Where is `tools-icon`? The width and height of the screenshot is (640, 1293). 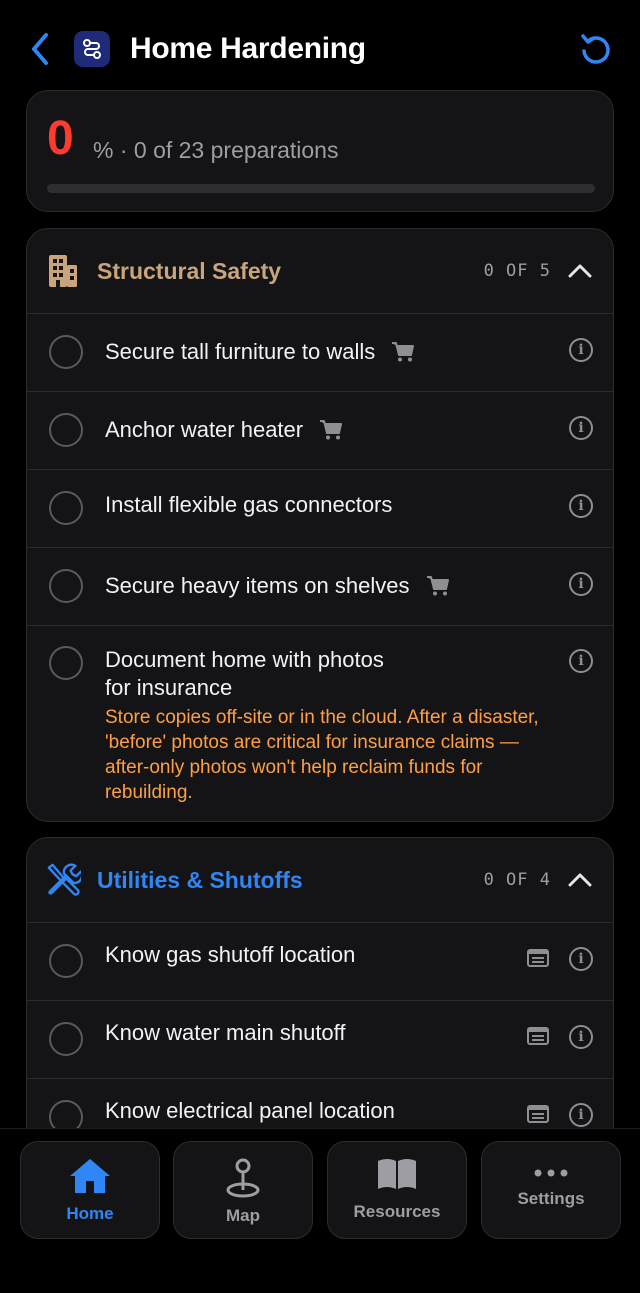
tools-icon is located at coordinates (63, 880).